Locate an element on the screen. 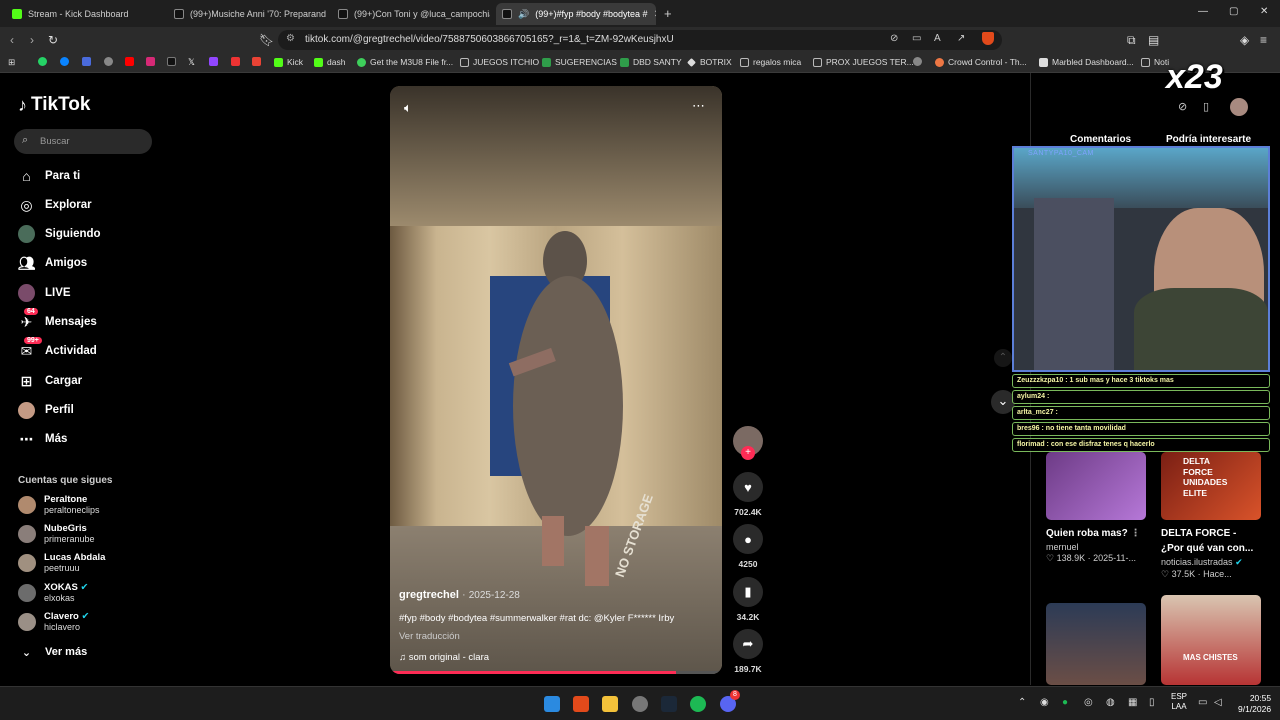 The height and width of the screenshot is (720, 1280). volume-icon: ◁ is located at coordinates (1218, 702).